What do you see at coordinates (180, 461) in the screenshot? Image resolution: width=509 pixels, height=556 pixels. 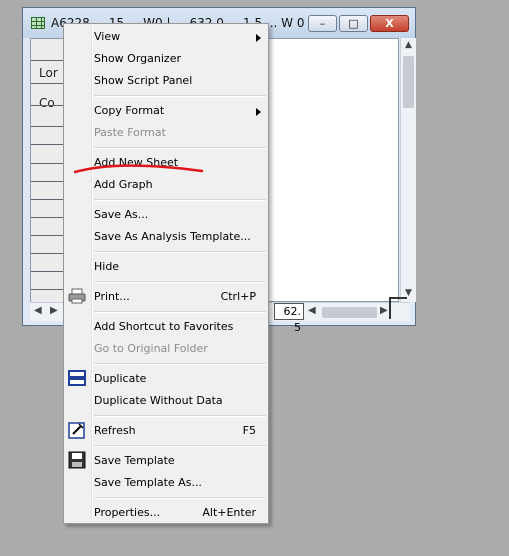 I see `menu-item-save-template: Save Template` at bounding box center [180, 461].